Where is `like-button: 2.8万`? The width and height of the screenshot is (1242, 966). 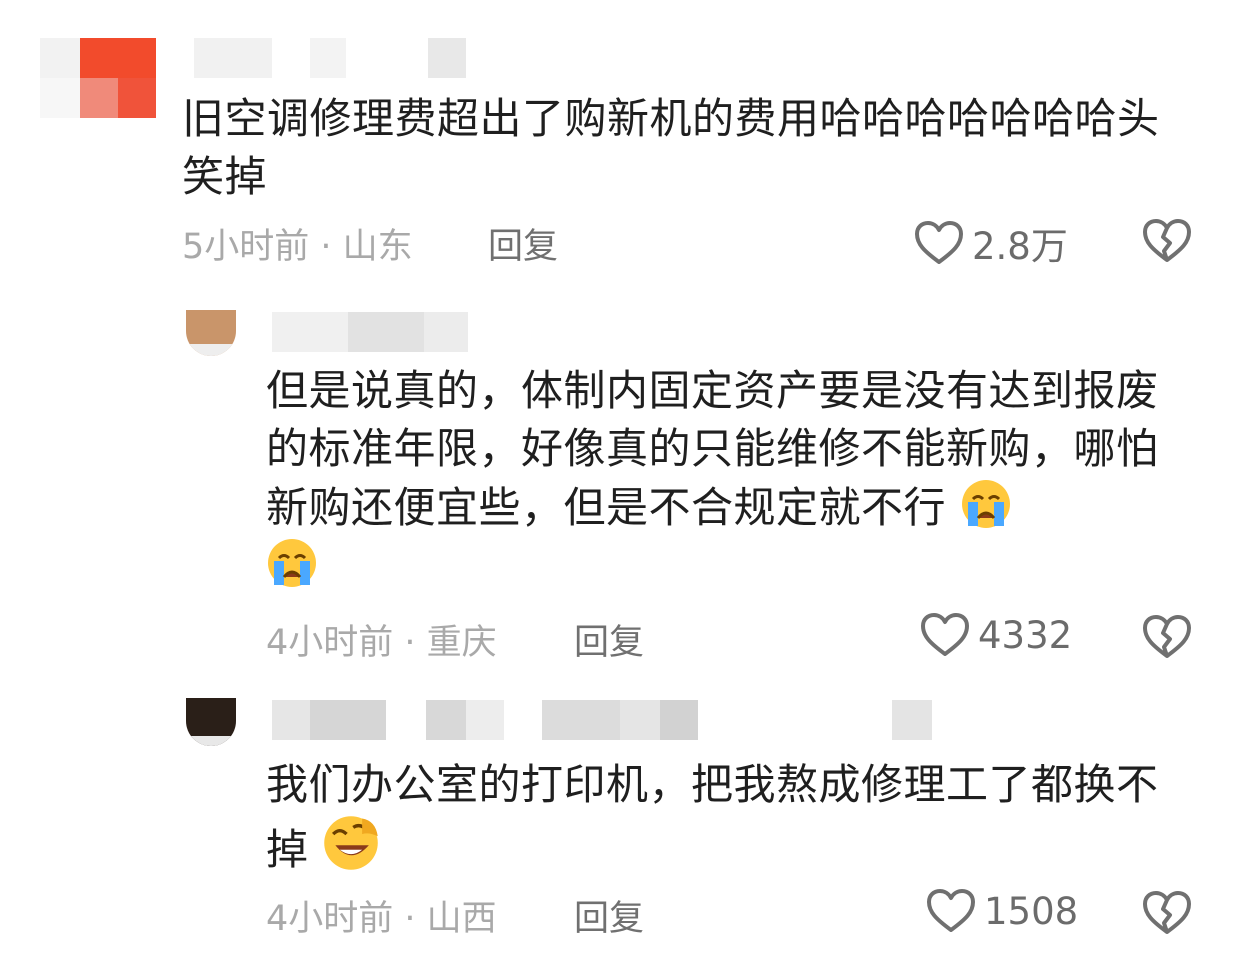
like-button: 2.8万 is located at coordinates (991, 243).